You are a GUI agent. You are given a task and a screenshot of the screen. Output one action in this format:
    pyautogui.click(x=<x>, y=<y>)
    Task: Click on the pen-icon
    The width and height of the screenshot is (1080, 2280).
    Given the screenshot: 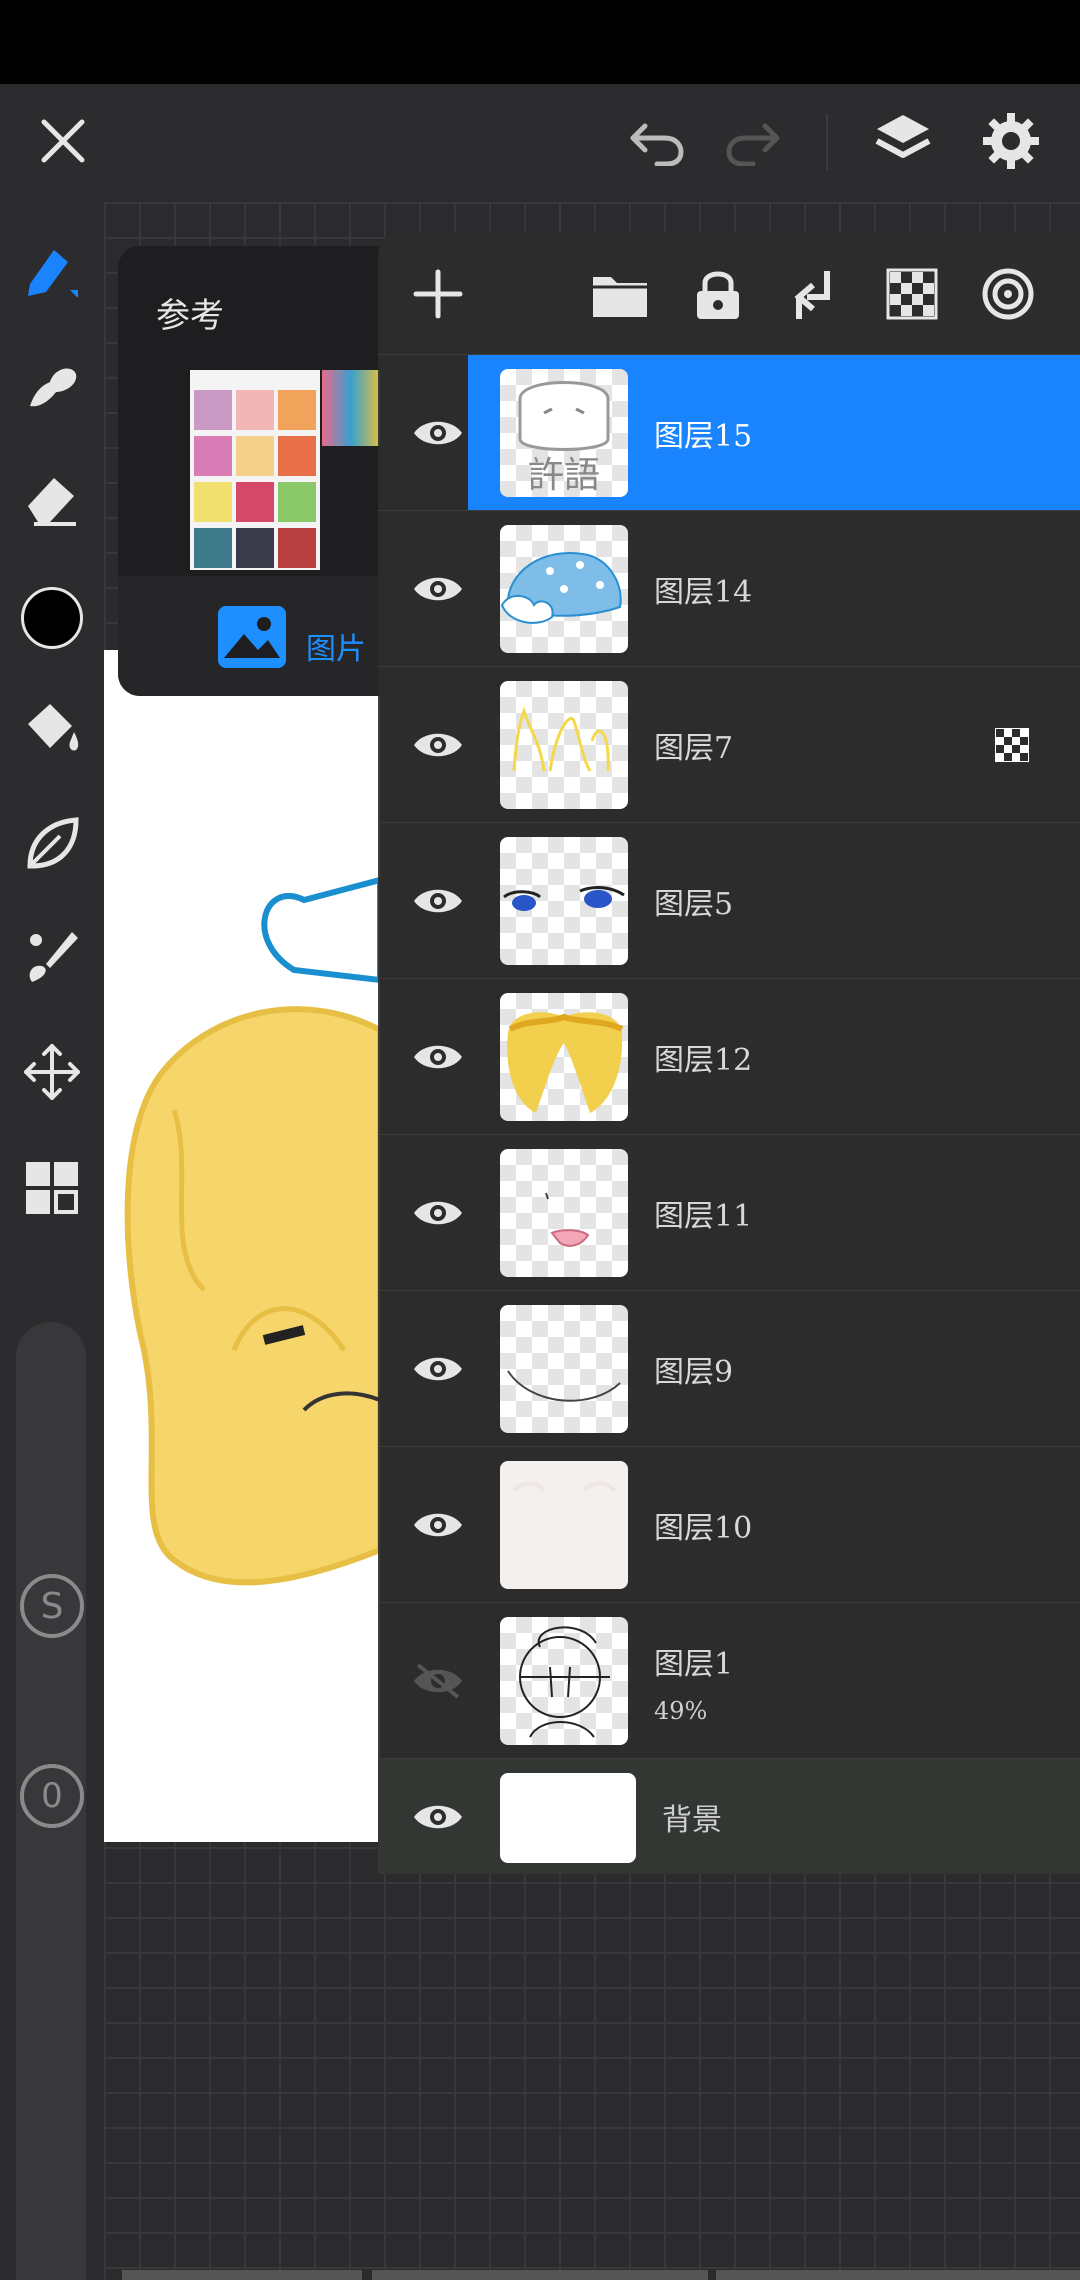 What is the action you would take?
    pyautogui.click(x=52, y=272)
    